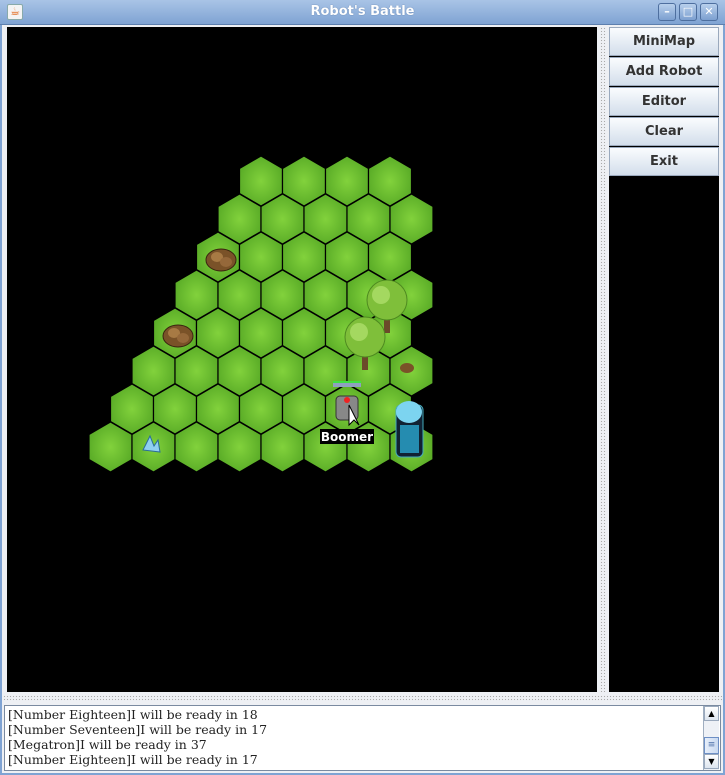 The width and height of the screenshot is (725, 775). What do you see at coordinates (133, 759) in the screenshot?
I see `log-line: [Number Eighteen]I will be ready in 17` at bounding box center [133, 759].